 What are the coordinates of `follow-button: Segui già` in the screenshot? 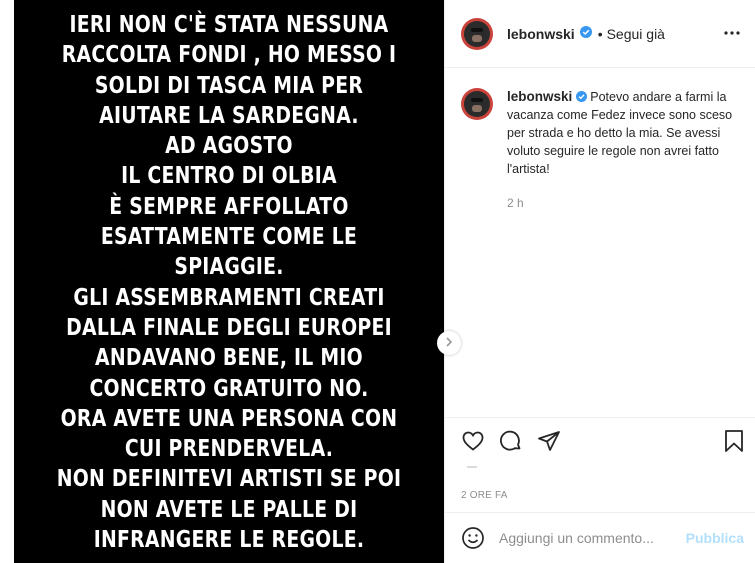 It's located at (636, 34).